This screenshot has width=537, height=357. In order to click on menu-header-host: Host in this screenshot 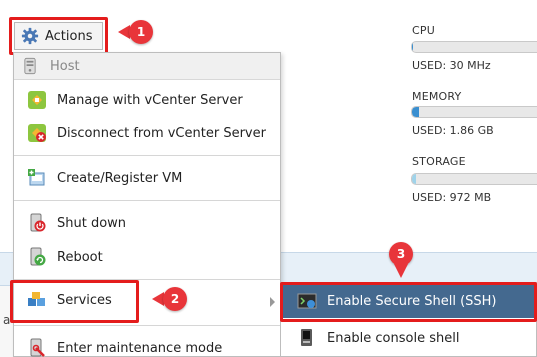, I will do `click(147, 66)`.